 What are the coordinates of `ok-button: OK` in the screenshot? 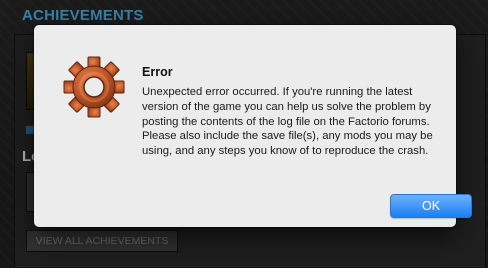 It's located at (431, 206).